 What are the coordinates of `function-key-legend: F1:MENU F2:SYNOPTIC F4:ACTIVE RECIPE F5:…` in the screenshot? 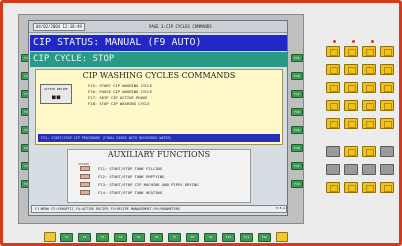 It's located at (159, 209).